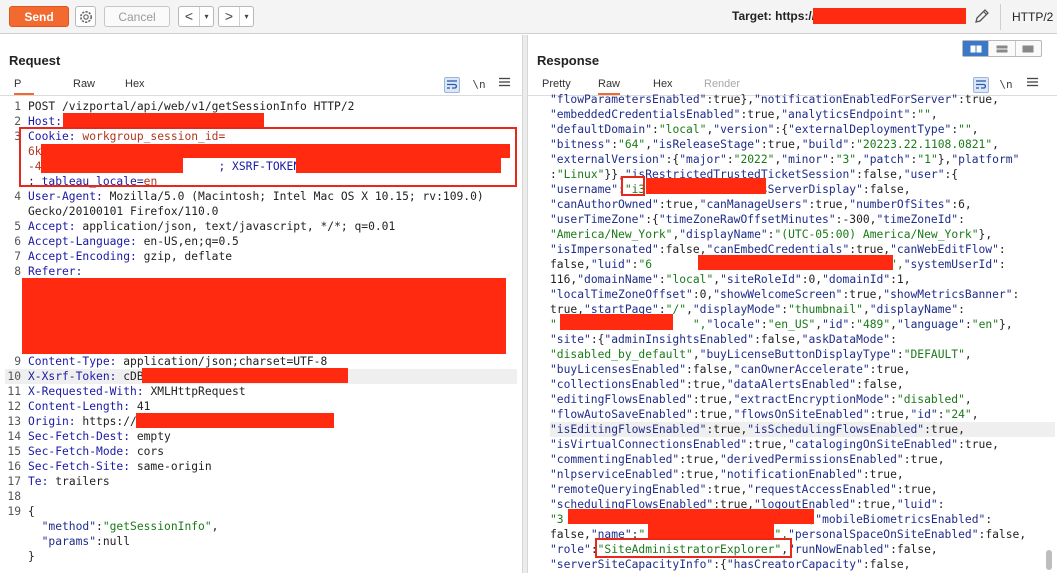 The width and height of the screenshot is (1057, 573). What do you see at coordinates (1049, 560) in the screenshot?
I see `response-scrollbar` at bounding box center [1049, 560].